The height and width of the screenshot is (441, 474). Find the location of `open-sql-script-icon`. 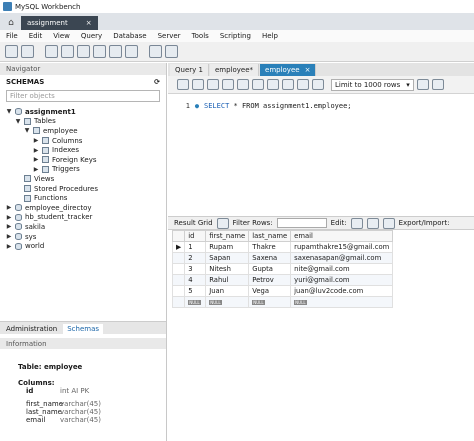

open-sql-script-icon is located at coordinates (27, 51).